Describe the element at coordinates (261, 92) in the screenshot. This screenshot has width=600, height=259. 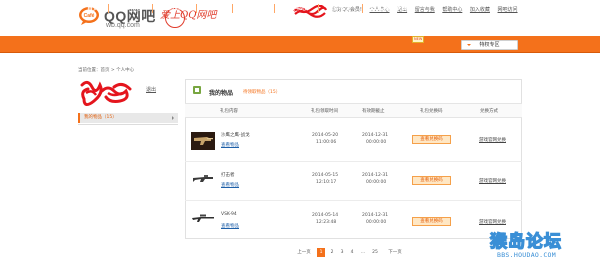
I see `pending-items-count: 待领取物品（15）` at that location.